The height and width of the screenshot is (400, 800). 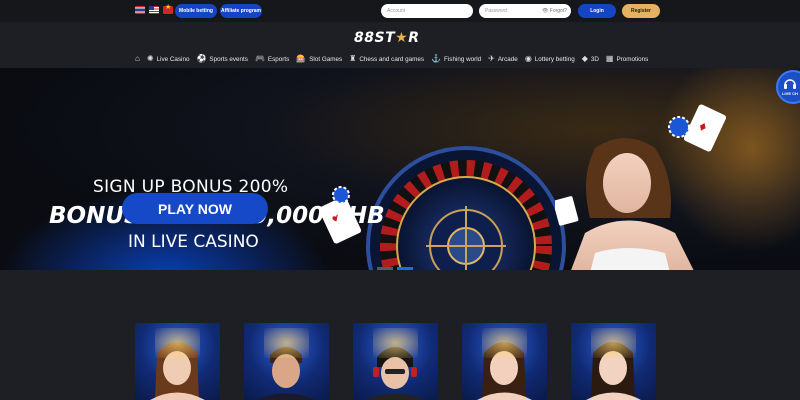 What do you see at coordinates (463, 59) in the screenshot?
I see `nav-item-label: Fishing world` at bounding box center [463, 59].